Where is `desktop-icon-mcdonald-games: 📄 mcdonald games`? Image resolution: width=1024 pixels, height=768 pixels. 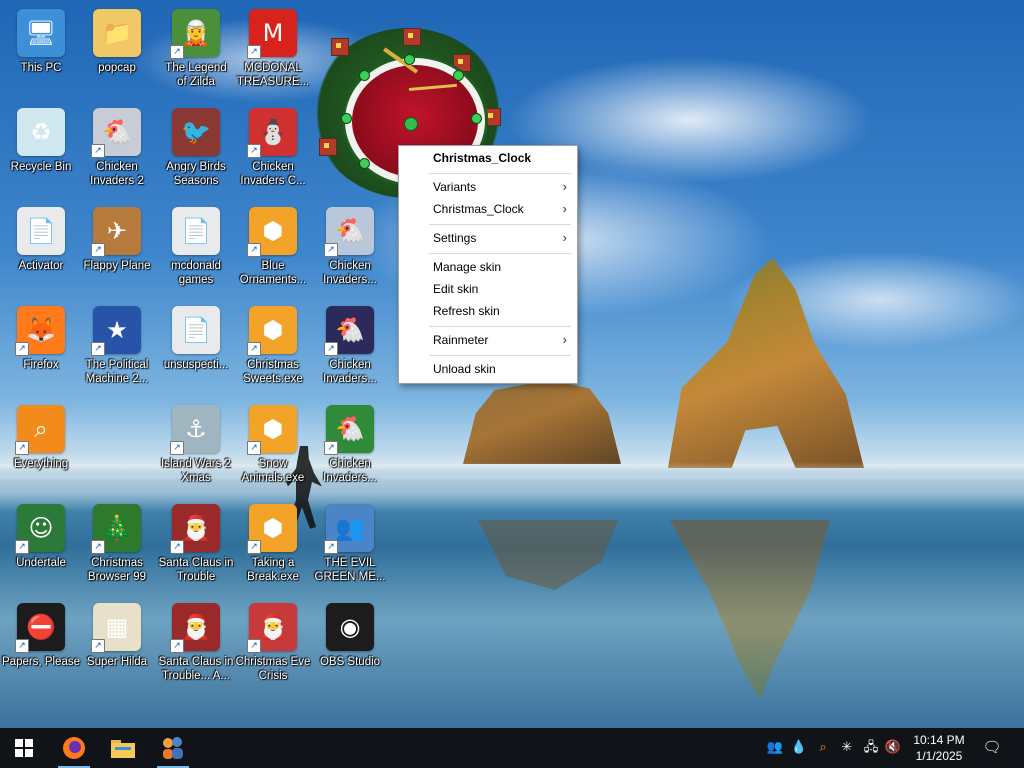
desktop-icon-mcdonald-games: 📄 mcdonald games is located at coordinates (196, 249).